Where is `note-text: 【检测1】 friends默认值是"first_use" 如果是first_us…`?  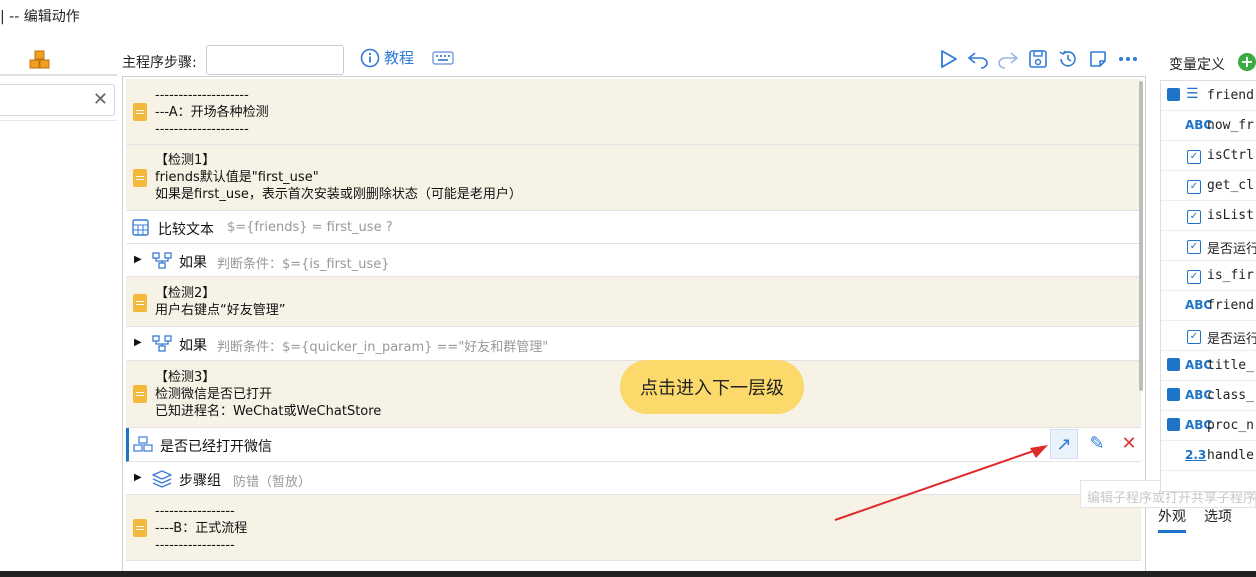 note-text: 【检测1】 friends默认值是"first_use" 如果是first_us… is located at coordinates (338, 177).